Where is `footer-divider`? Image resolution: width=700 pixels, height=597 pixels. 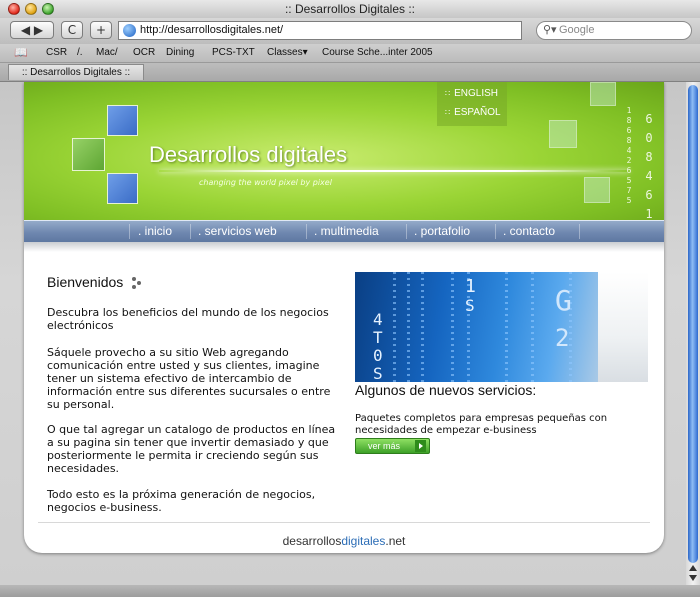 footer-divider is located at coordinates (344, 522).